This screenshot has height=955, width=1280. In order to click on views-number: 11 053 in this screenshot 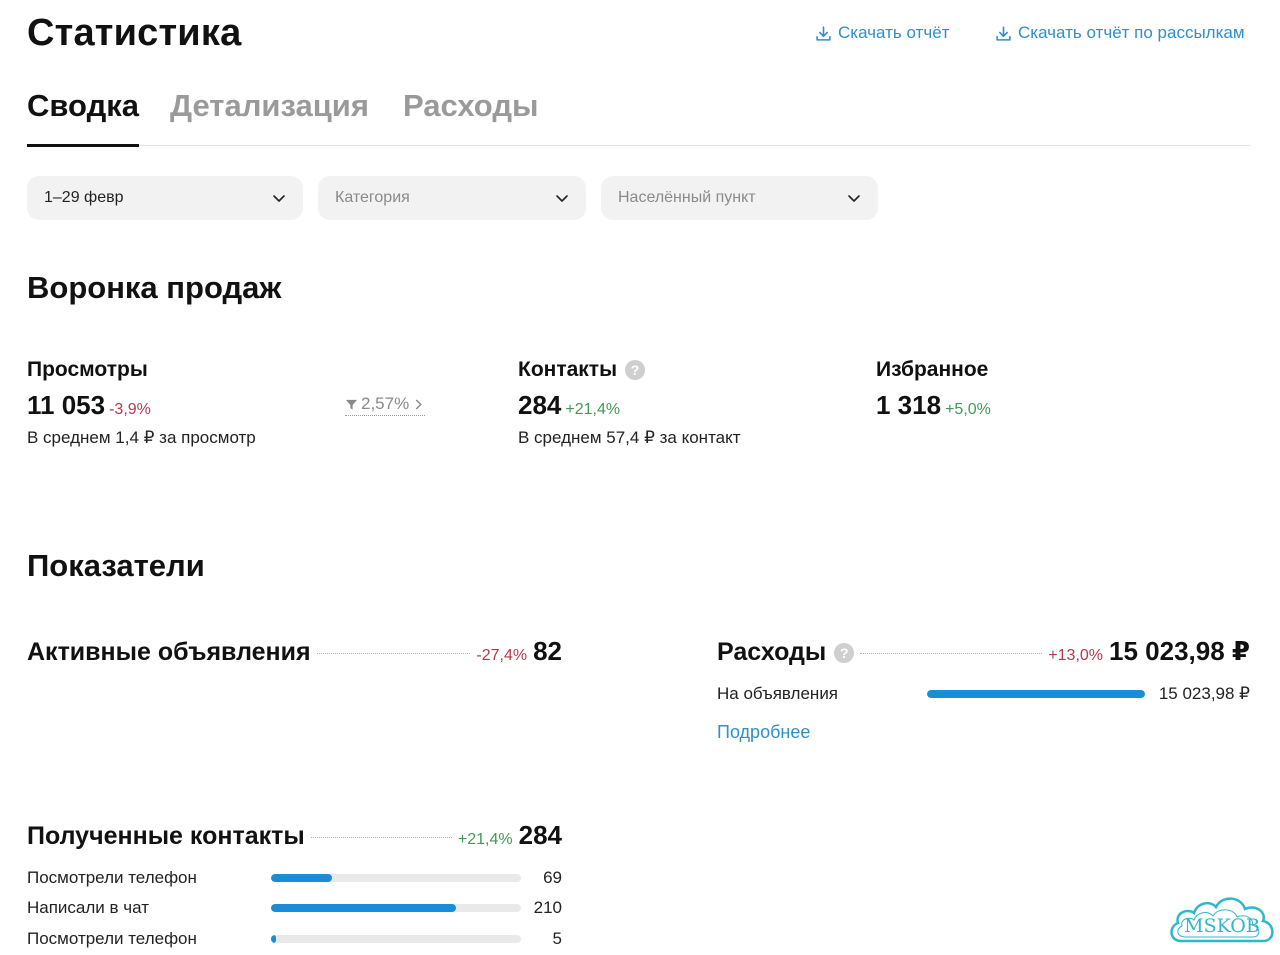, I will do `click(66, 405)`.